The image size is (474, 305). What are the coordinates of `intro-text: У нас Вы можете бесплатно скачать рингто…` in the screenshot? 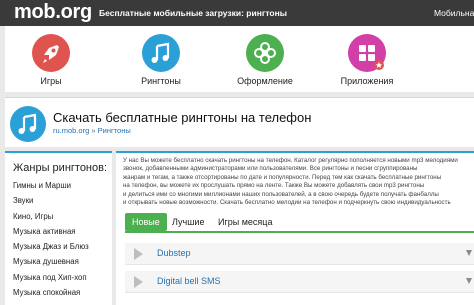 It's located at (298, 182).